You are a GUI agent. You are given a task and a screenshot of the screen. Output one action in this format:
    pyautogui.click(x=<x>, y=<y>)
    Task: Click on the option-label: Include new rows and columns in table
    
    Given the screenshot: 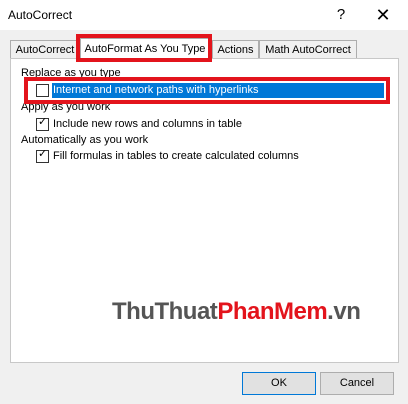 What is the action you would take?
    pyautogui.click(x=147, y=124)
    